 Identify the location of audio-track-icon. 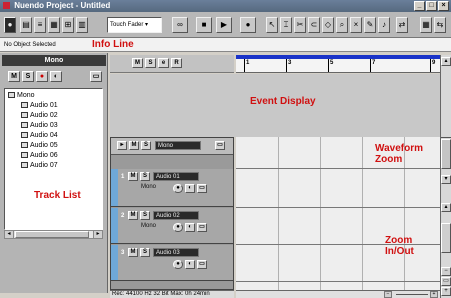
(24, 145).